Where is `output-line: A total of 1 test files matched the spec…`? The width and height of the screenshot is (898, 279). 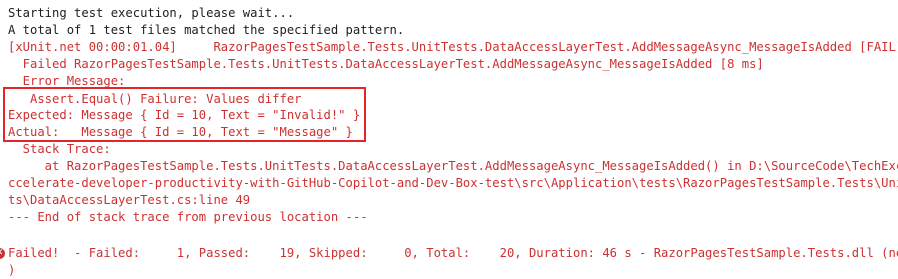
output-line: A total of 1 test files matched the spec… is located at coordinates (206, 30).